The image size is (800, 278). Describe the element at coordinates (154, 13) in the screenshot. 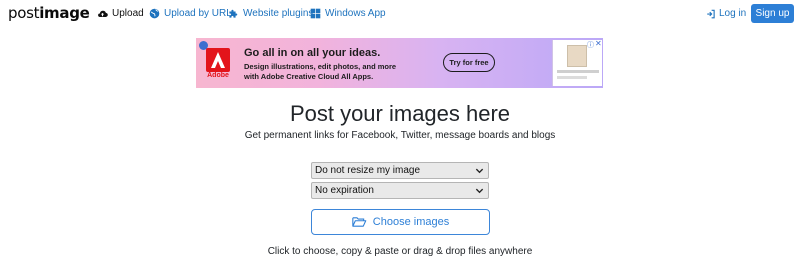

I see `globe-icon` at that location.